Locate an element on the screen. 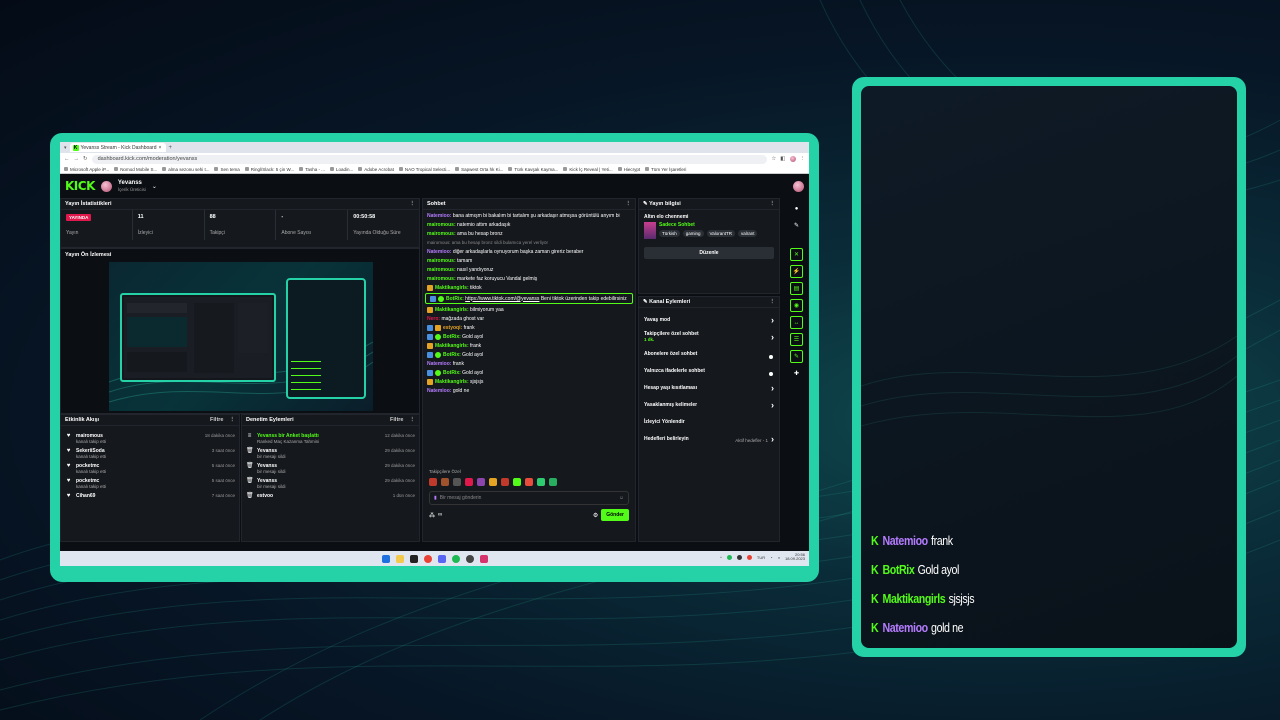  chat-message: mairomous: nasıl yandıyoruz is located at coordinates (529, 269).